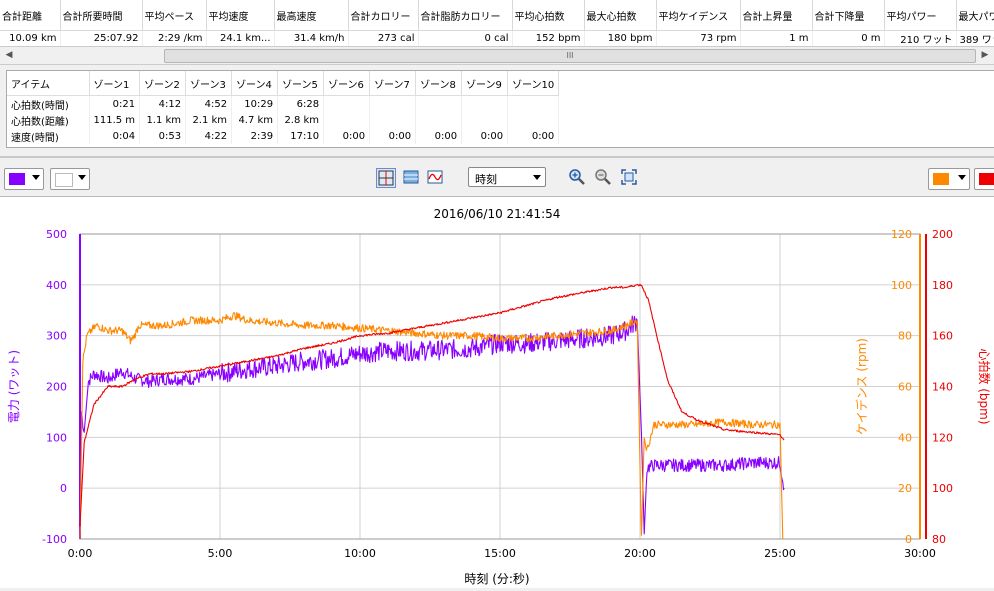  Describe the element at coordinates (14, 386) in the screenshot. I see `power-axis-label: 電力 (ワット)` at that location.